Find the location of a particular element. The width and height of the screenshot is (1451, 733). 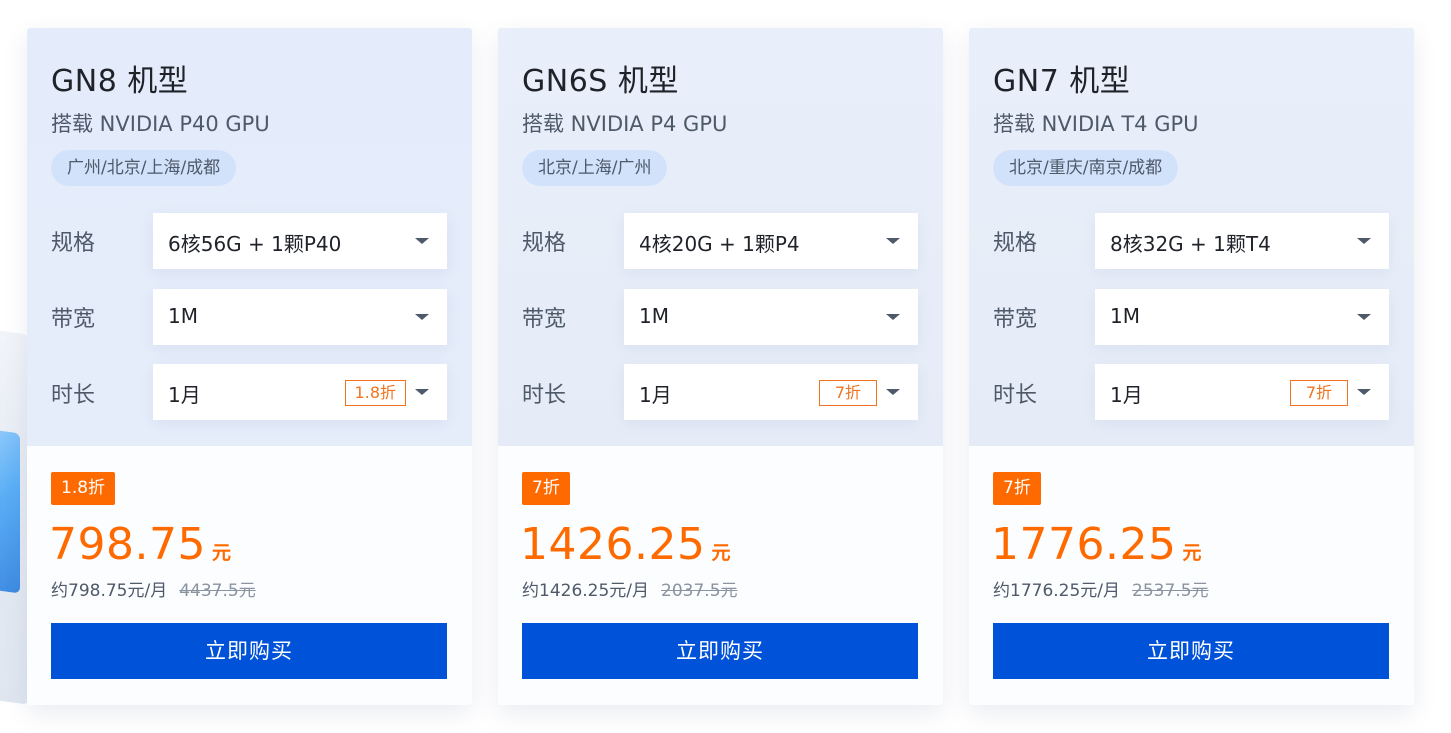

duration-discount-tag: 1.8折 is located at coordinates (375, 393).